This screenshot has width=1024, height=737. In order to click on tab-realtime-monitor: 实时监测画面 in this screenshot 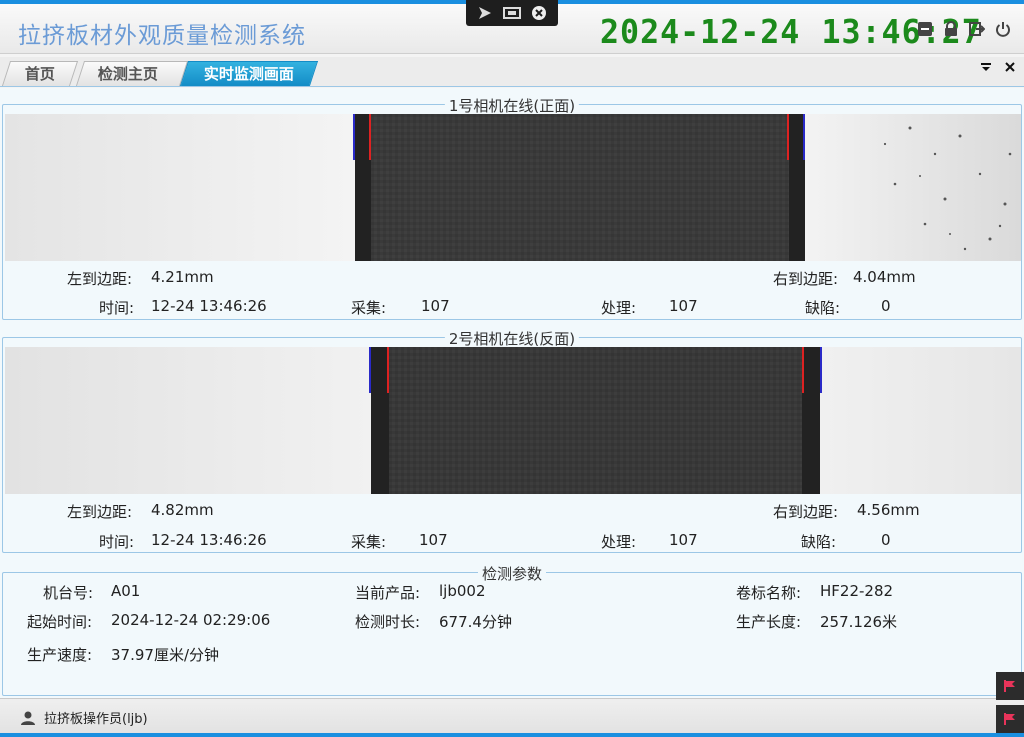, I will do `click(249, 73)`.